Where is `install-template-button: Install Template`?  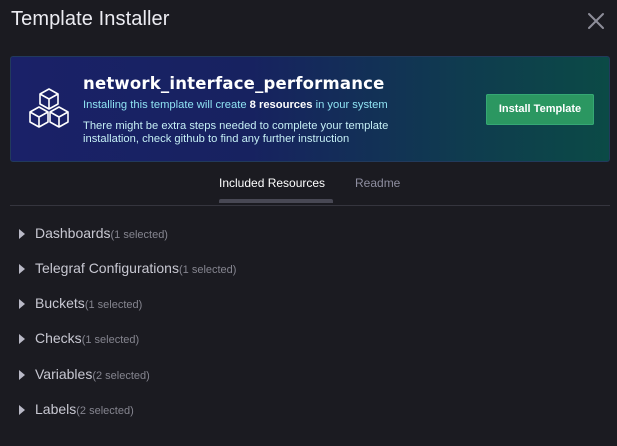 install-template-button: Install Template is located at coordinates (540, 109).